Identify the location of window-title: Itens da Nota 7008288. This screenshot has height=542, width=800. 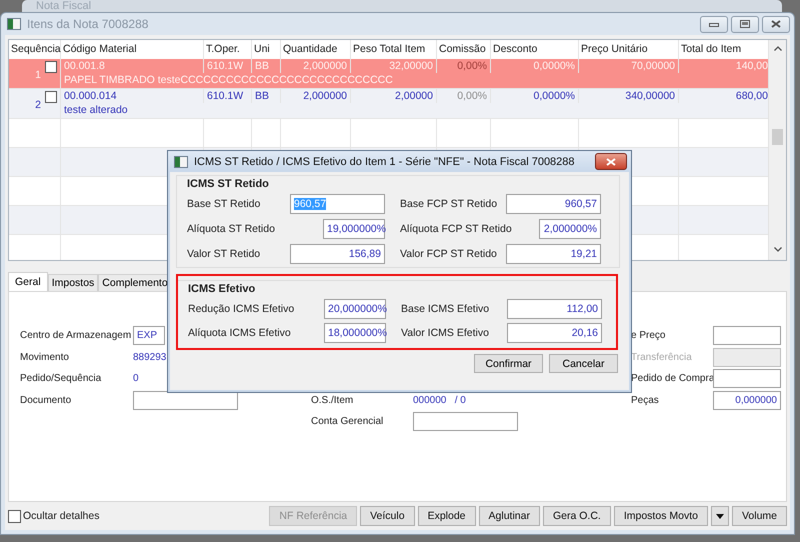
(88, 24).